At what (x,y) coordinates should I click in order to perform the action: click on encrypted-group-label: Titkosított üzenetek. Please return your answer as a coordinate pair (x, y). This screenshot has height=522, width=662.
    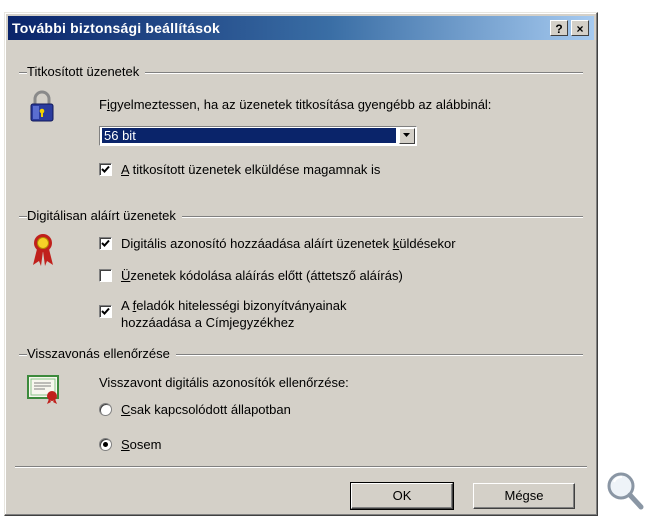
    Looking at the image, I should click on (86, 71).